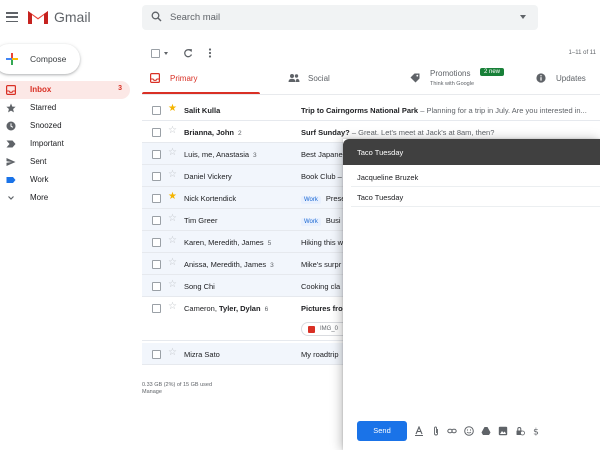 The height and width of the screenshot is (450, 600). Describe the element at coordinates (65, 162) in the screenshot. I see `sidebar-item-sent: Sent` at that location.